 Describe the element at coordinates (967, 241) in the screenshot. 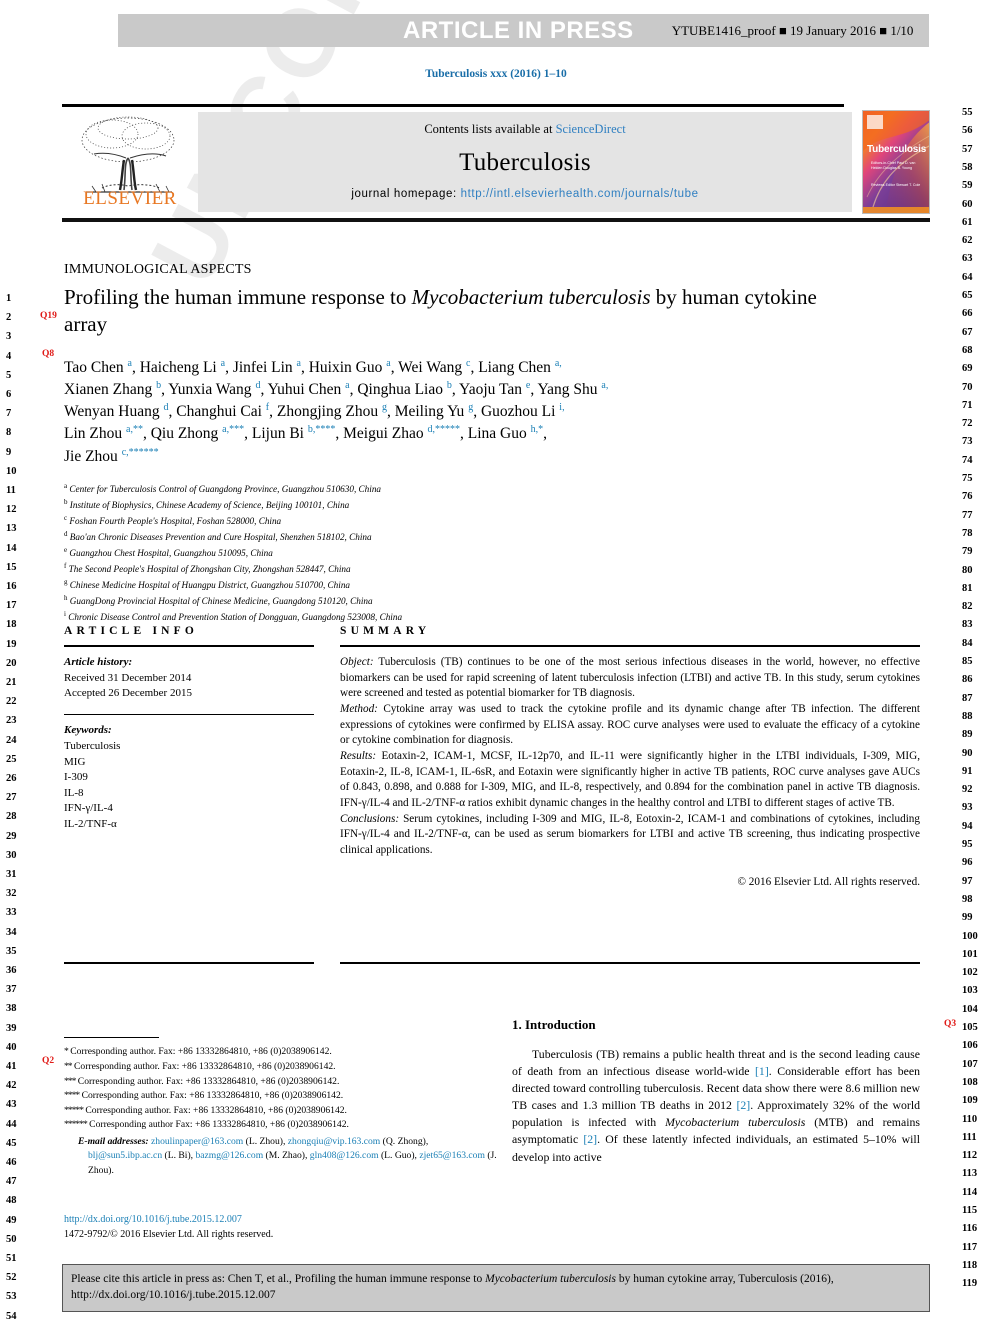

I see `line-number: 62` at that location.